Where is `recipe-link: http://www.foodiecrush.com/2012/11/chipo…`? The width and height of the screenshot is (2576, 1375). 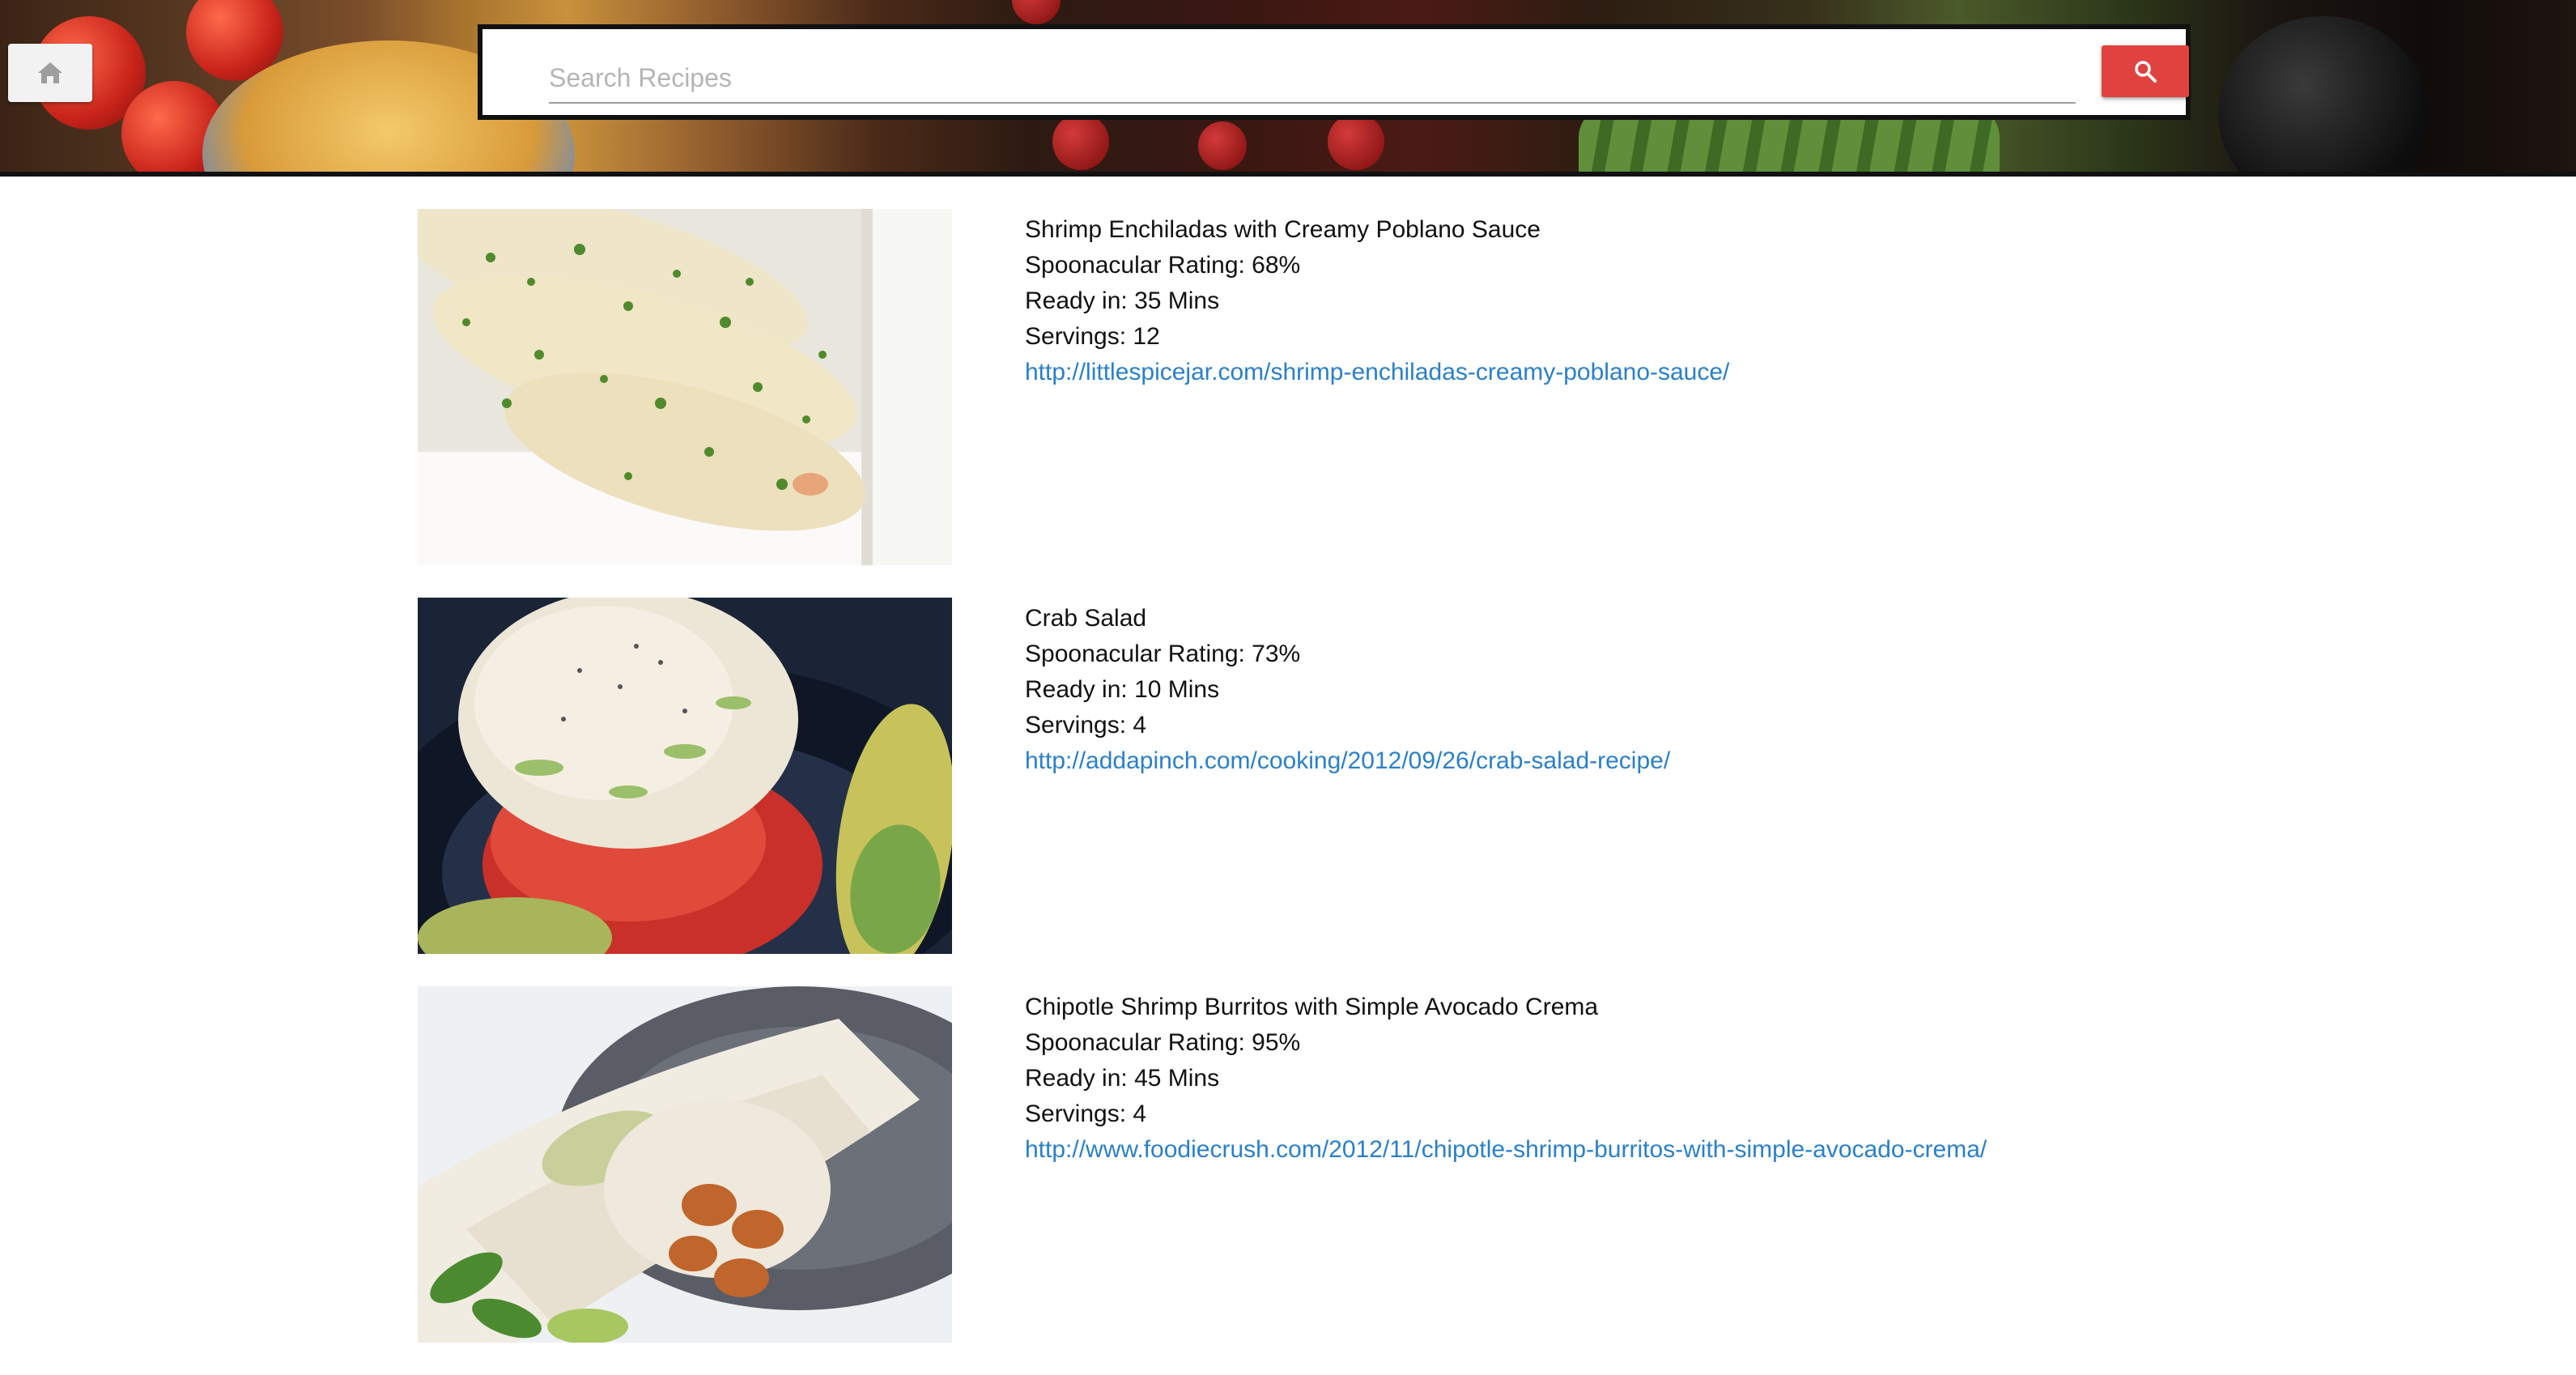 recipe-link: http://www.foodiecrush.com/2012/11/chipo… is located at coordinates (1506, 1149).